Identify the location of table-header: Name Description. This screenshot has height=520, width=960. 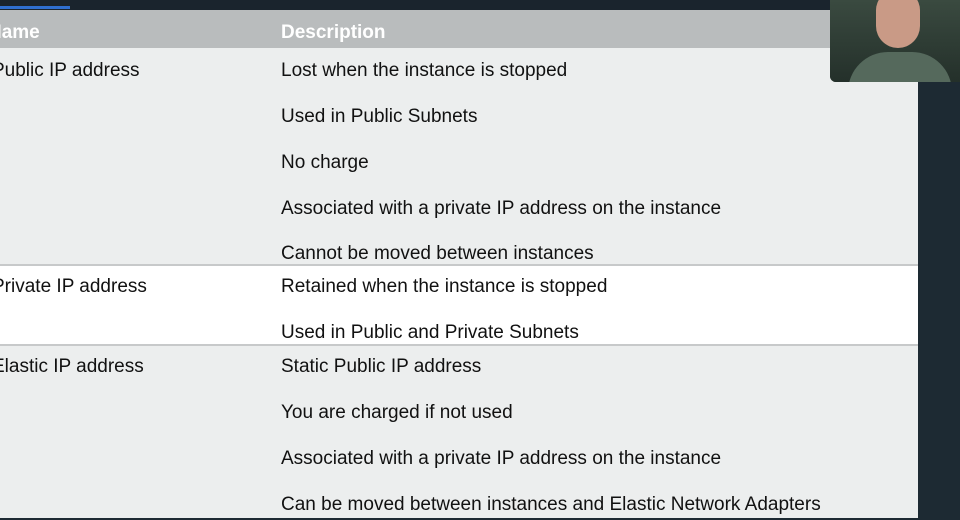
(459, 29).